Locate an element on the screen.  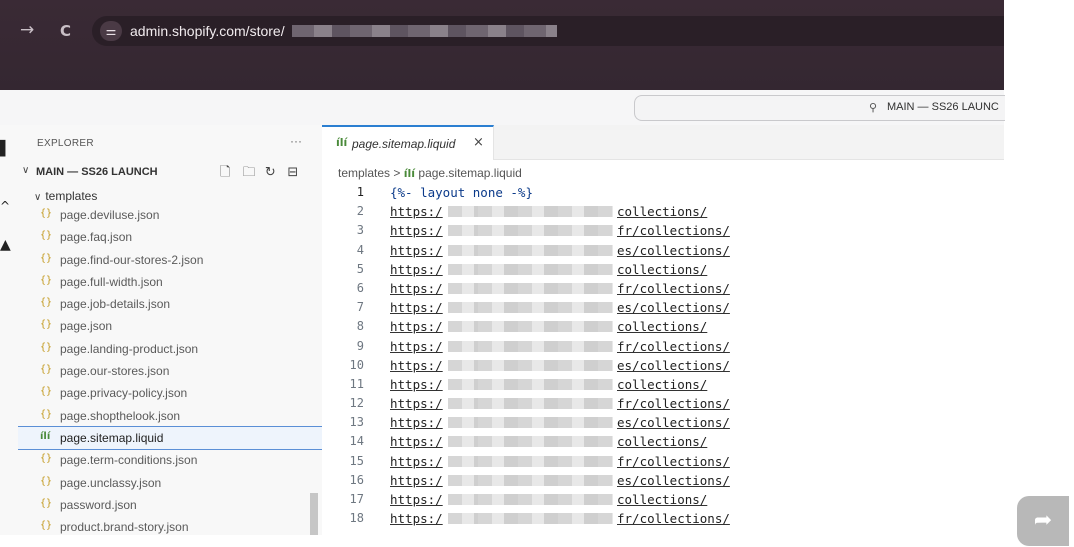
url-end: collections/ is located at coordinates (662, 212).